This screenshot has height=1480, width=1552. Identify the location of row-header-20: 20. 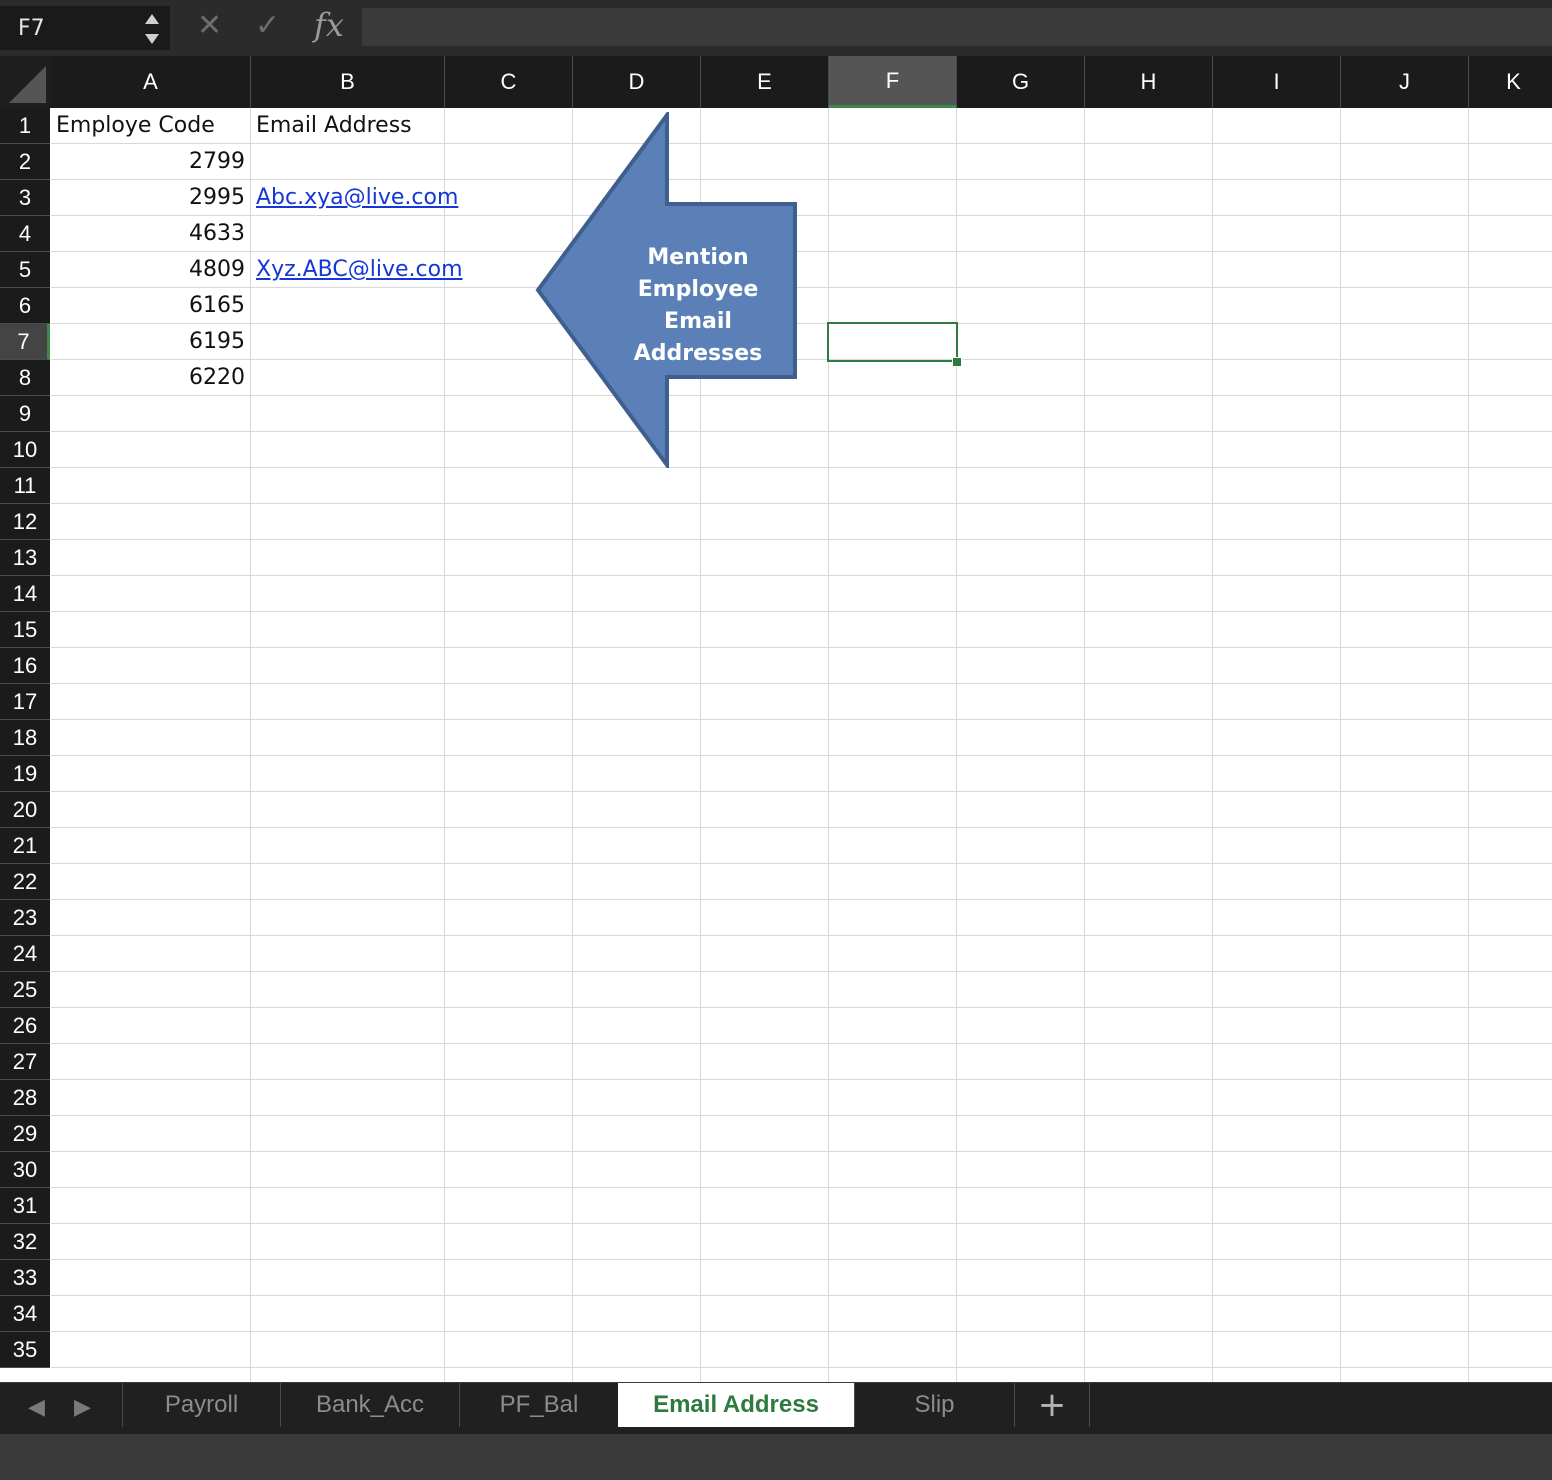
(25, 810).